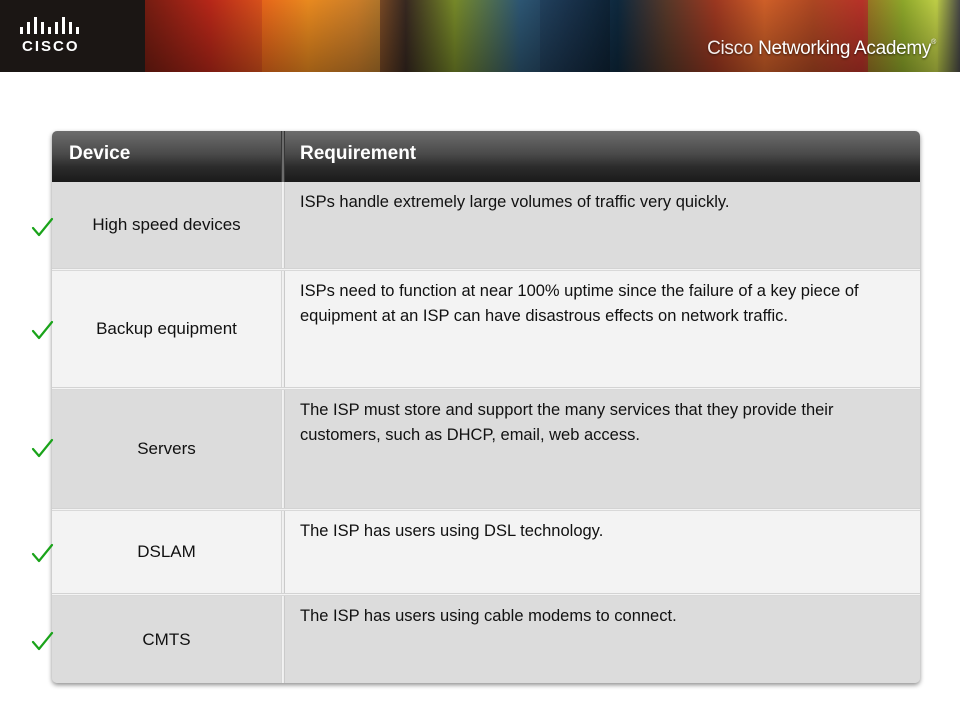 The height and width of the screenshot is (720, 960). What do you see at coordinates (452, 531) in the screenshot?
I see `requirement-cell: The ISP has users using DSL technology.` at bounding box center [452, 531].